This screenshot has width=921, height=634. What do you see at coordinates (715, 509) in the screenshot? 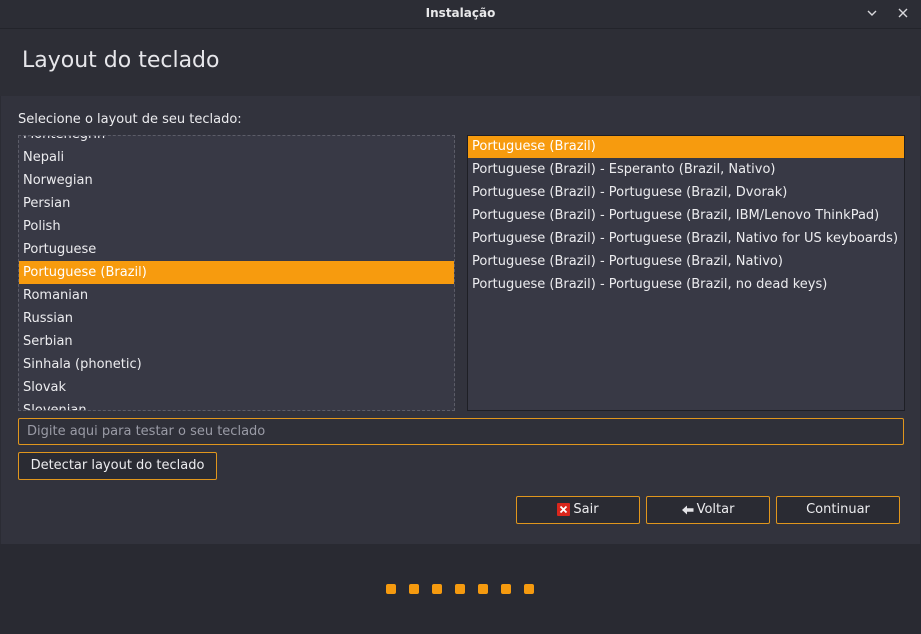
I see `back-button-label: Voltar` at bounding box center [715, 509].